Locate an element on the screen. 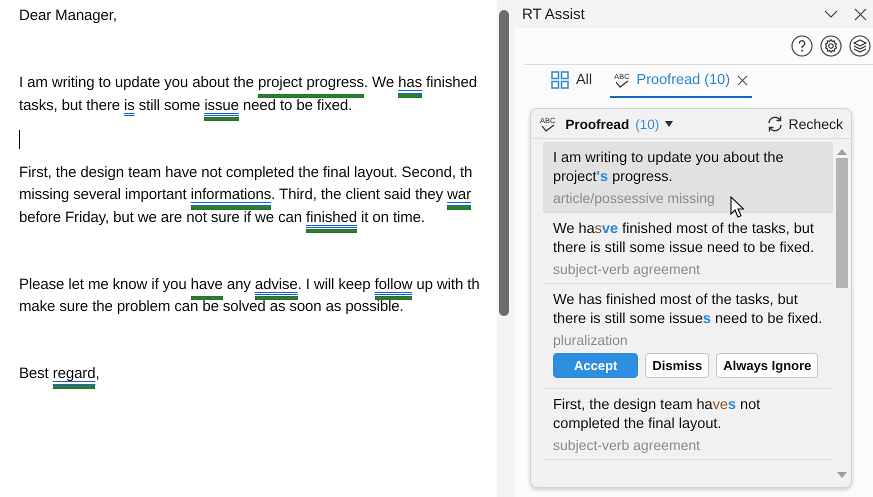 The width and height of the screenshot is (873, 497). action-button: Dismiss is located at coordinates (677, 365).